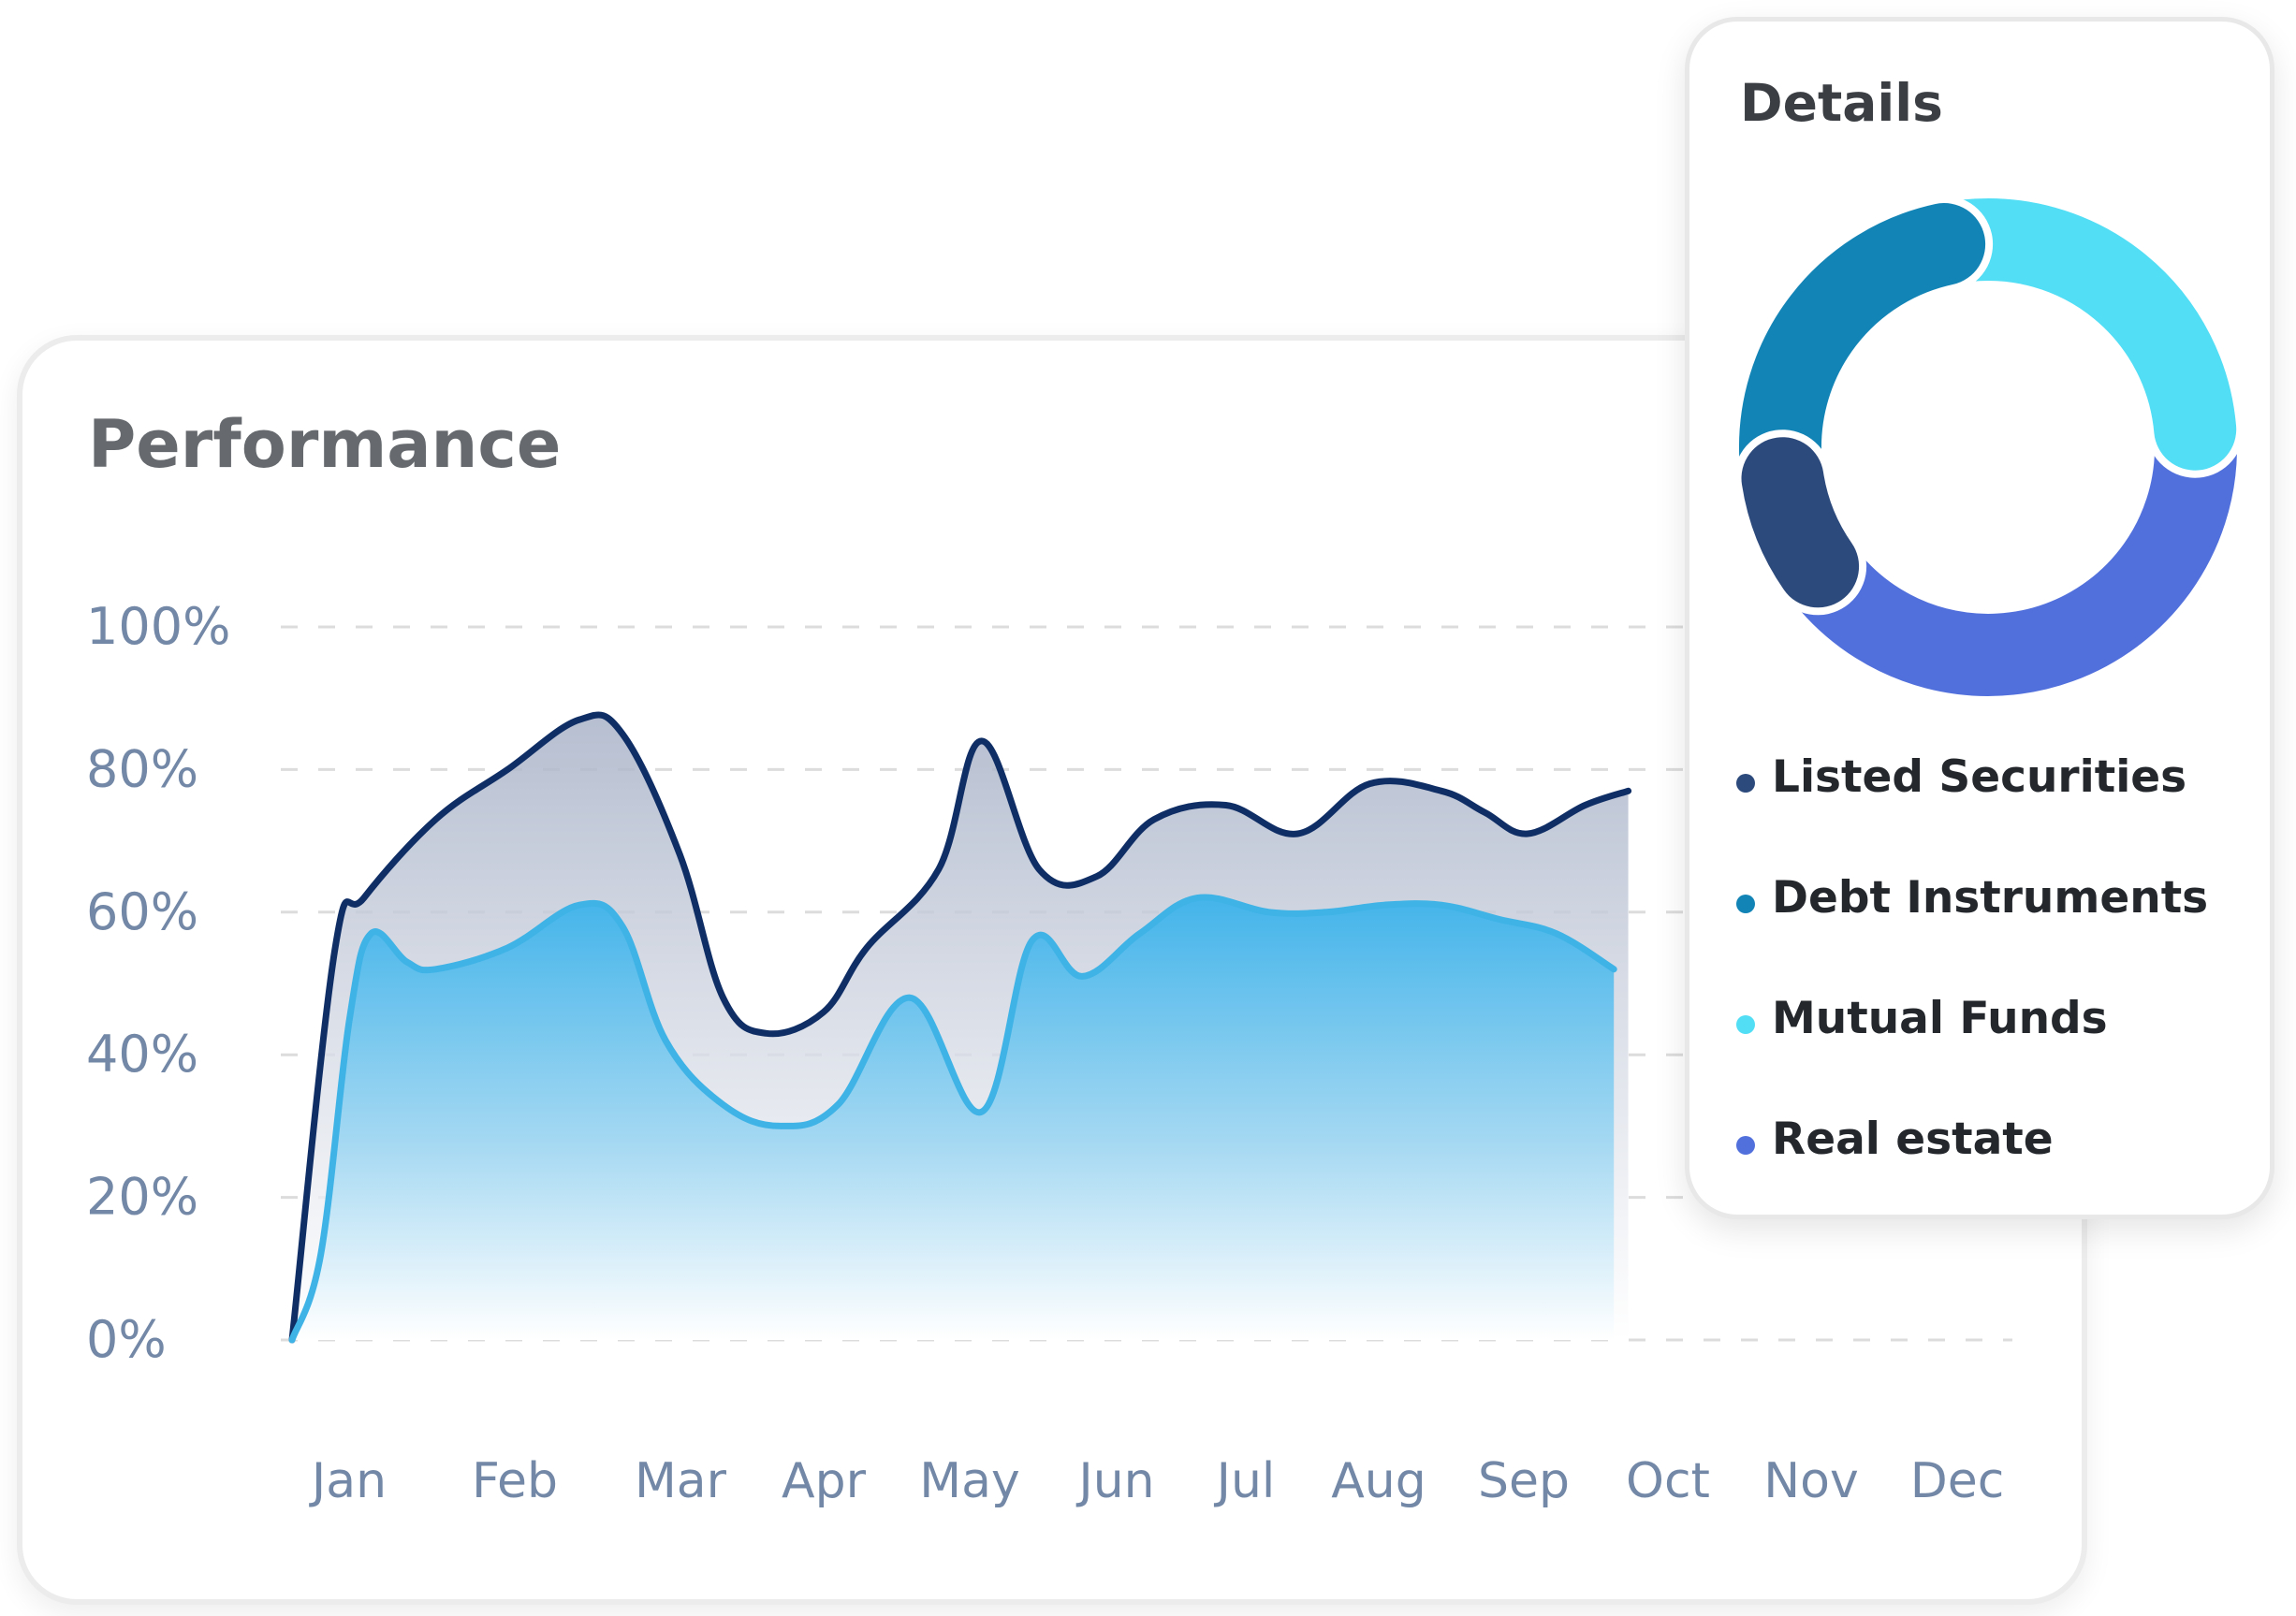  Describe the element at coordinates (142, 1054) in the screenshot. I see `y-tick-label-40: 40%` at that location.